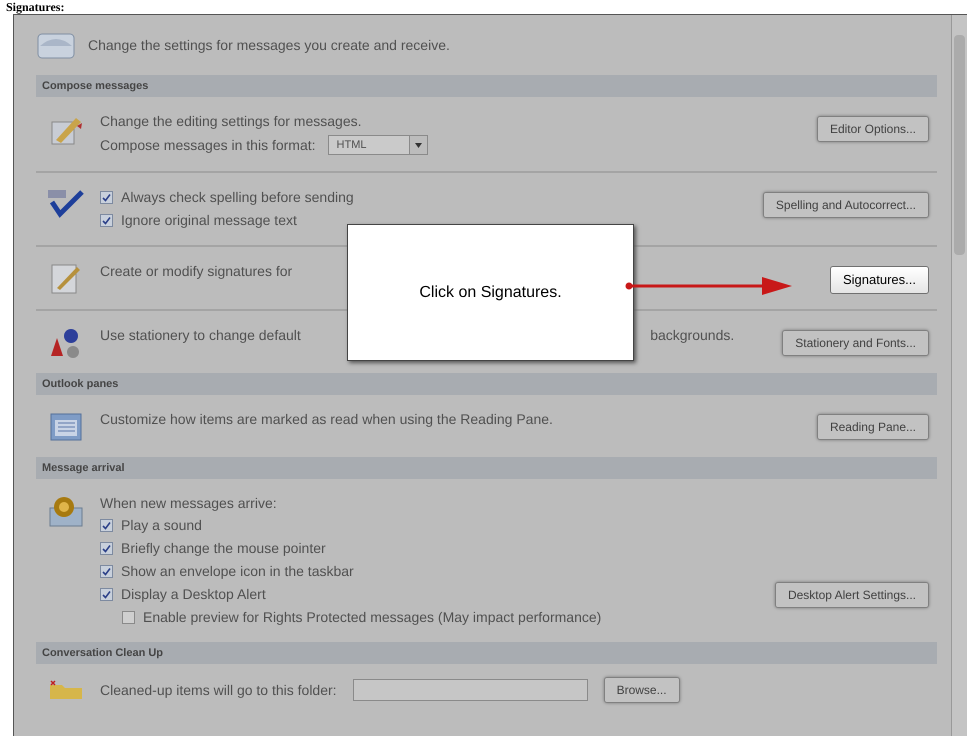  Describe the element at coordinates (35, 7) in the screenshot. I see `page-heading: Signatures:` at that location.